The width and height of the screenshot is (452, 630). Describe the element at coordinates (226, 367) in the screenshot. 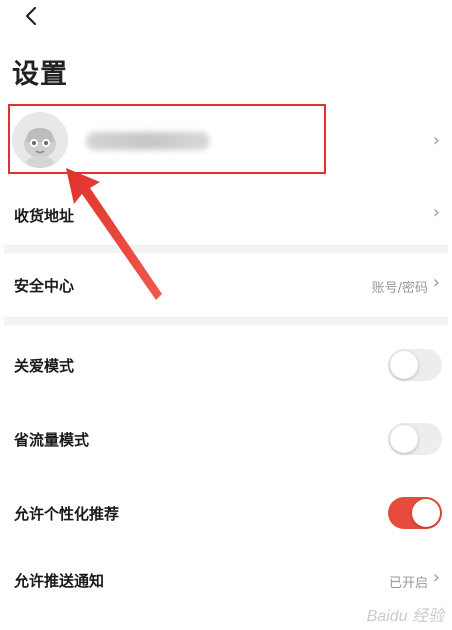

I see `care-mode-row: 关爱模式` at that location.